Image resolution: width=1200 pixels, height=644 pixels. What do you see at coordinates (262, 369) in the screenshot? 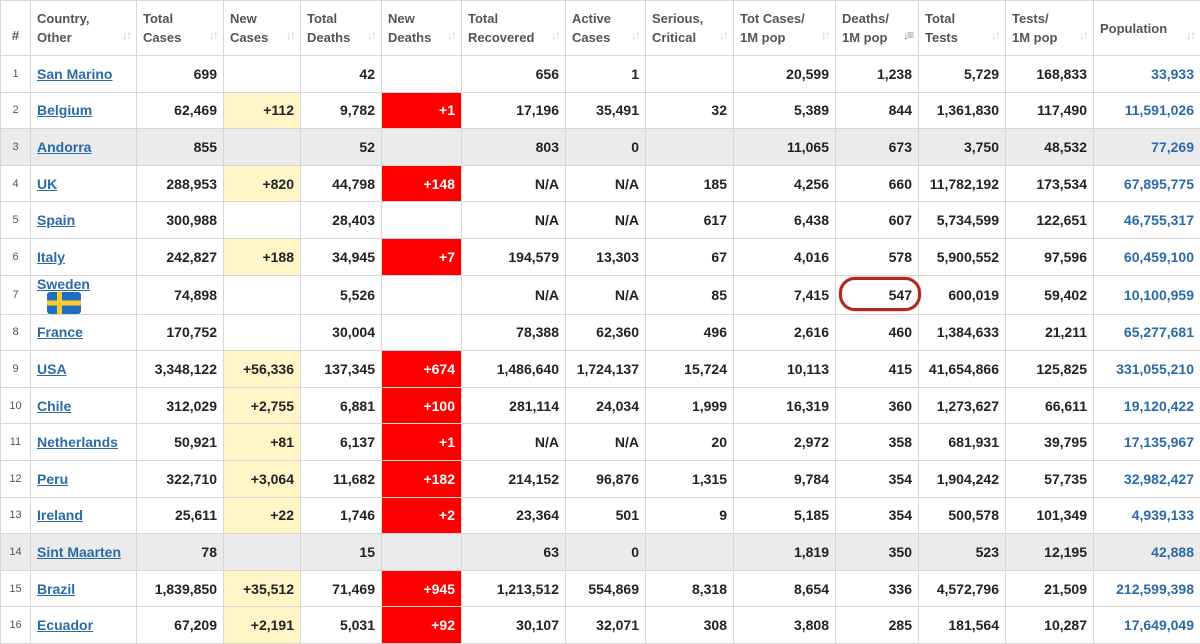
I see `new-cases-cell: +56,336` at bounding box center [262, 369].